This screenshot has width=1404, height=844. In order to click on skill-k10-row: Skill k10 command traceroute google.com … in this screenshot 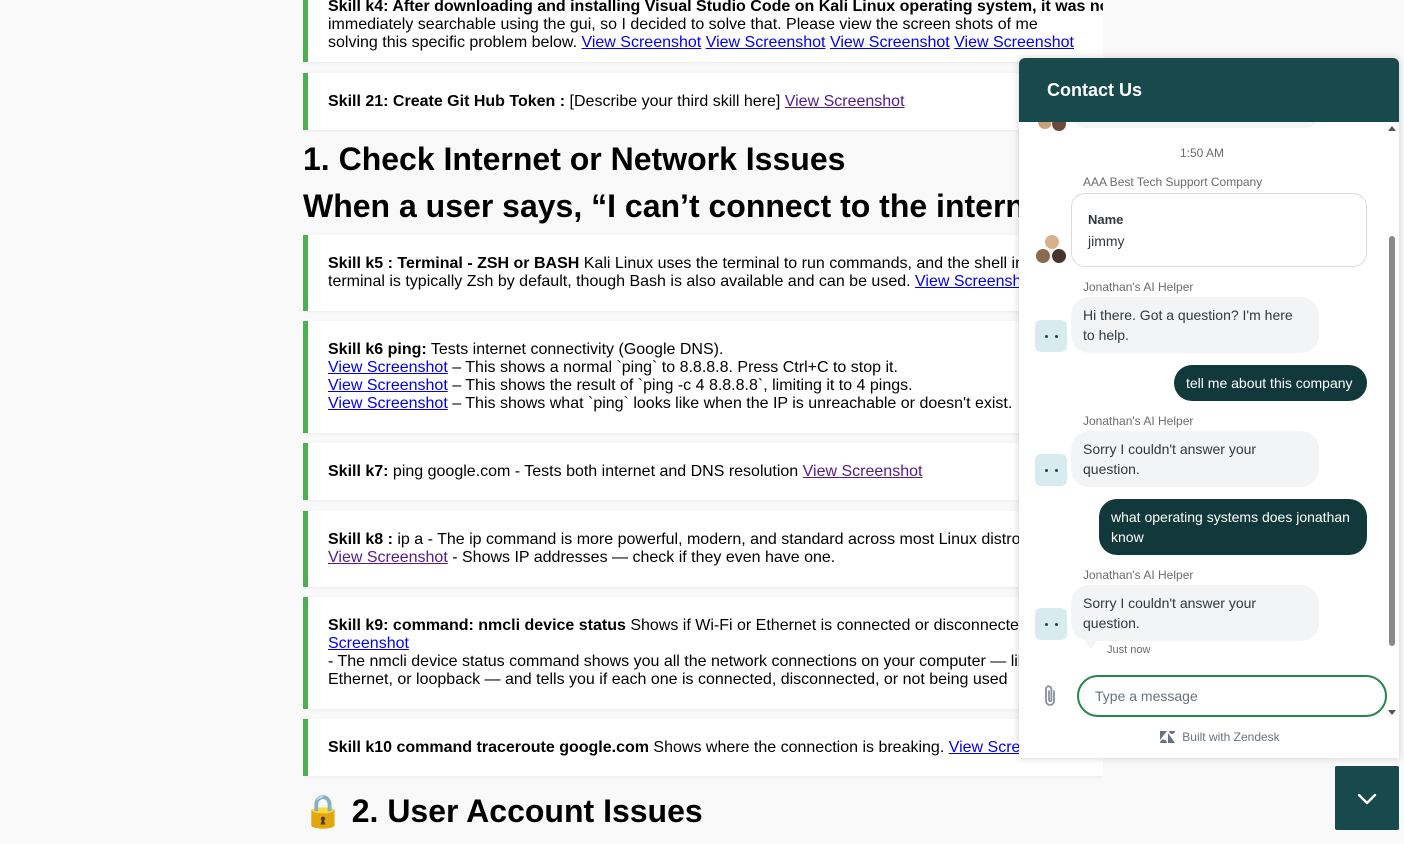, I will do `click(715, 748)`.